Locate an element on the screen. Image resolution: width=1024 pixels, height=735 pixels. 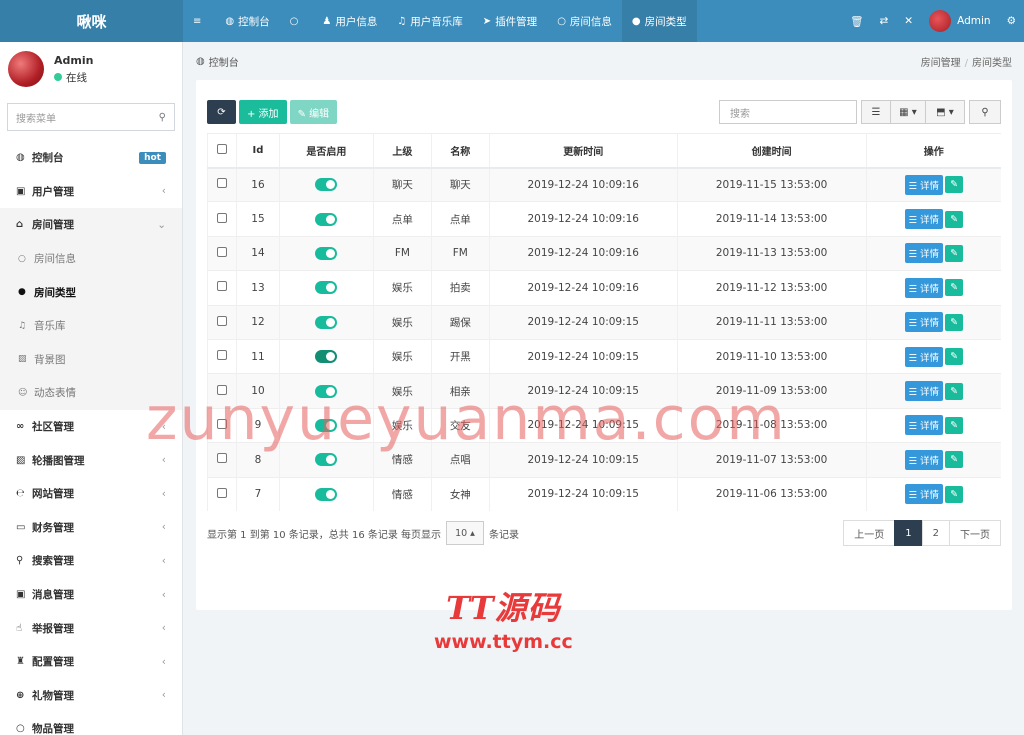
prev-page-button: 上一页 is located at coordinates (869, 533).